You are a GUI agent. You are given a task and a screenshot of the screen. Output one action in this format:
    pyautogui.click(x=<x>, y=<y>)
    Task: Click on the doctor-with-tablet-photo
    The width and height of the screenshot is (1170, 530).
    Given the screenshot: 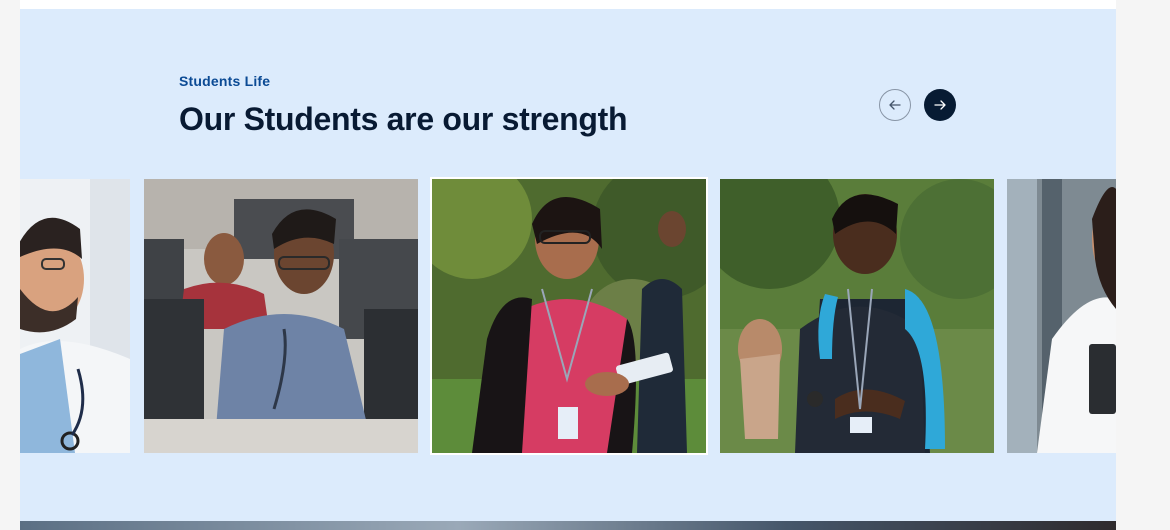 What is the action you would take?
    pyautogui.click(x=1061, y=316)
    